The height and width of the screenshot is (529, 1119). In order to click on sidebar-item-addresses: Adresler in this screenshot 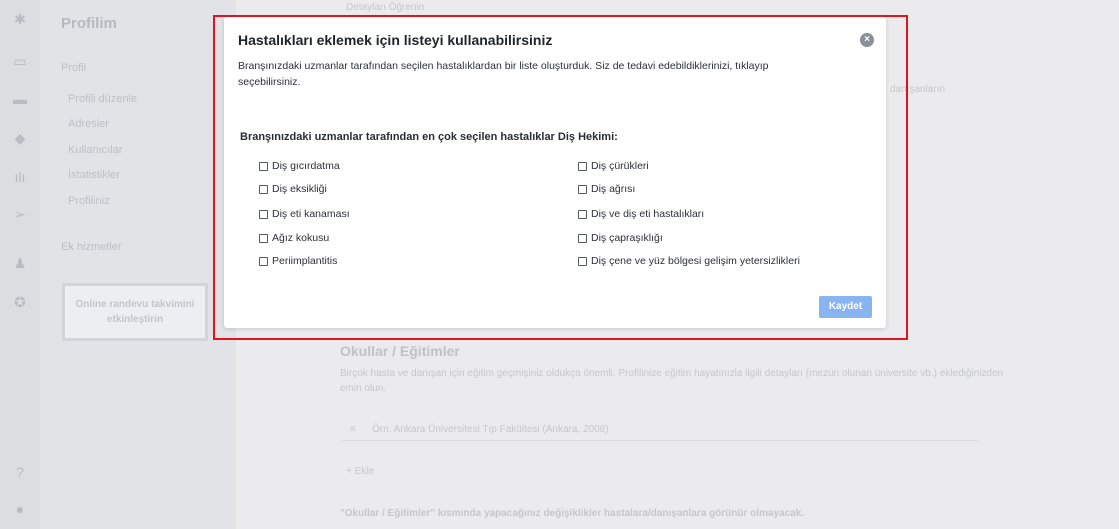, I will do `click(88, 124)`.